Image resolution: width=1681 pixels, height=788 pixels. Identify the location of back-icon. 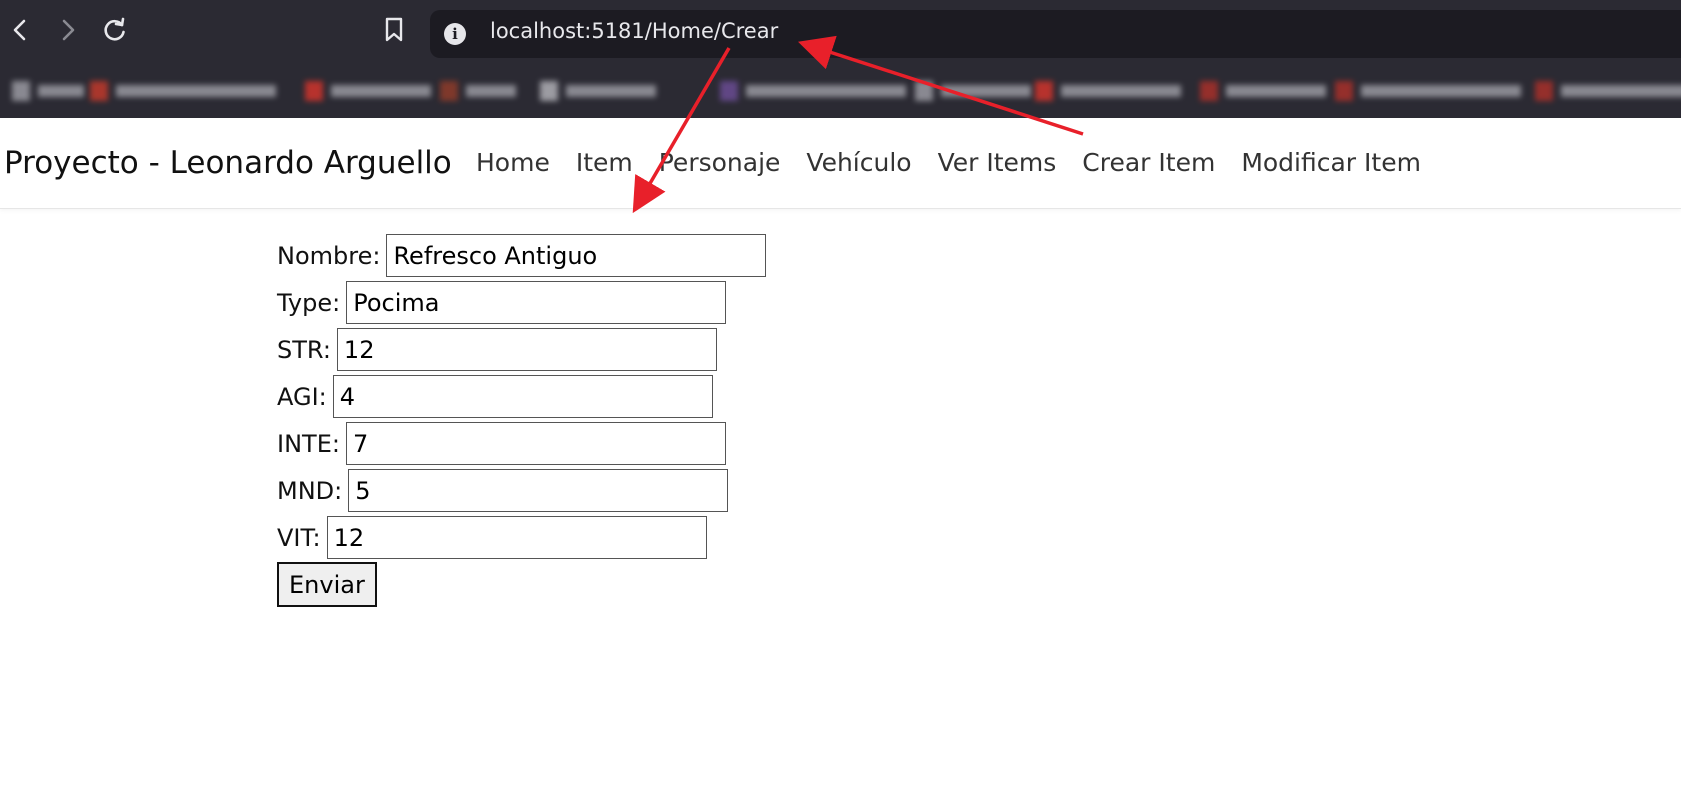
(20, 30).